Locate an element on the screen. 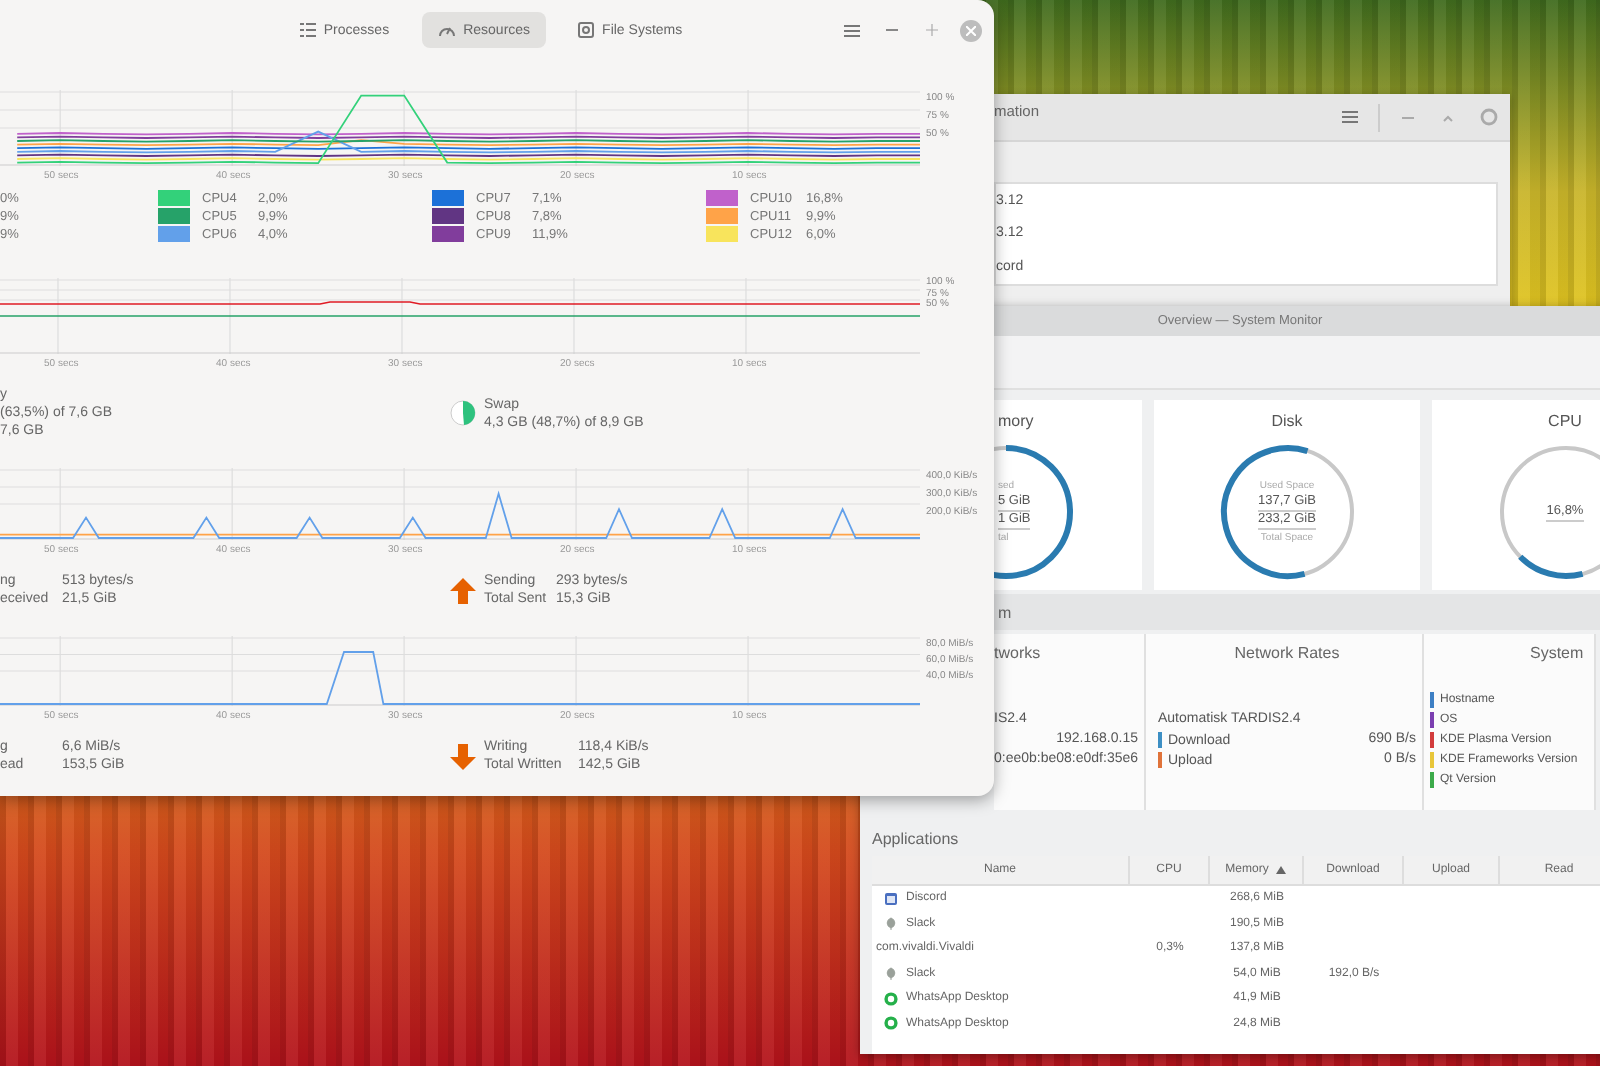 The image size is (1600, 1066). drive-icon is located at coordinates (586, 30).